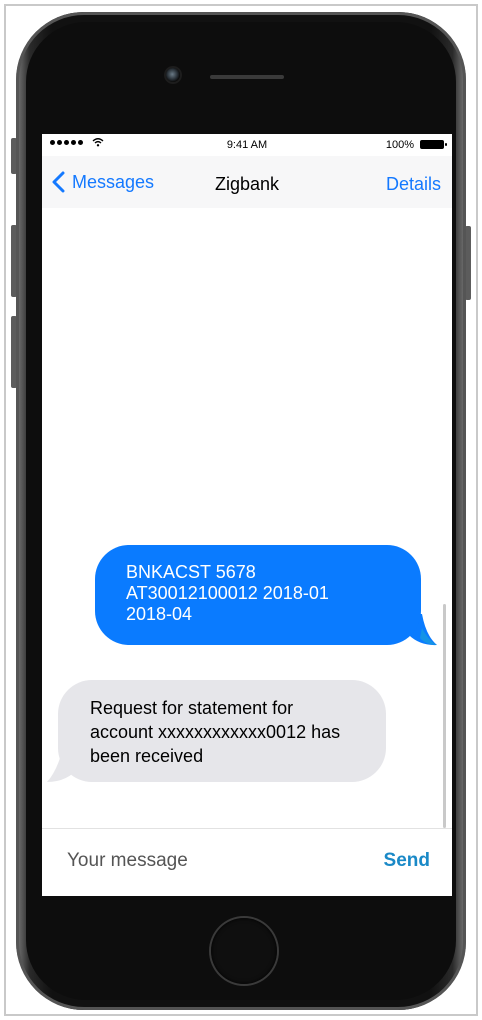 The height and width of the screenshot is (1020, 482). I want to click on message-line: account xxxxxxxxxxxx0012 has, so click(215, 732).